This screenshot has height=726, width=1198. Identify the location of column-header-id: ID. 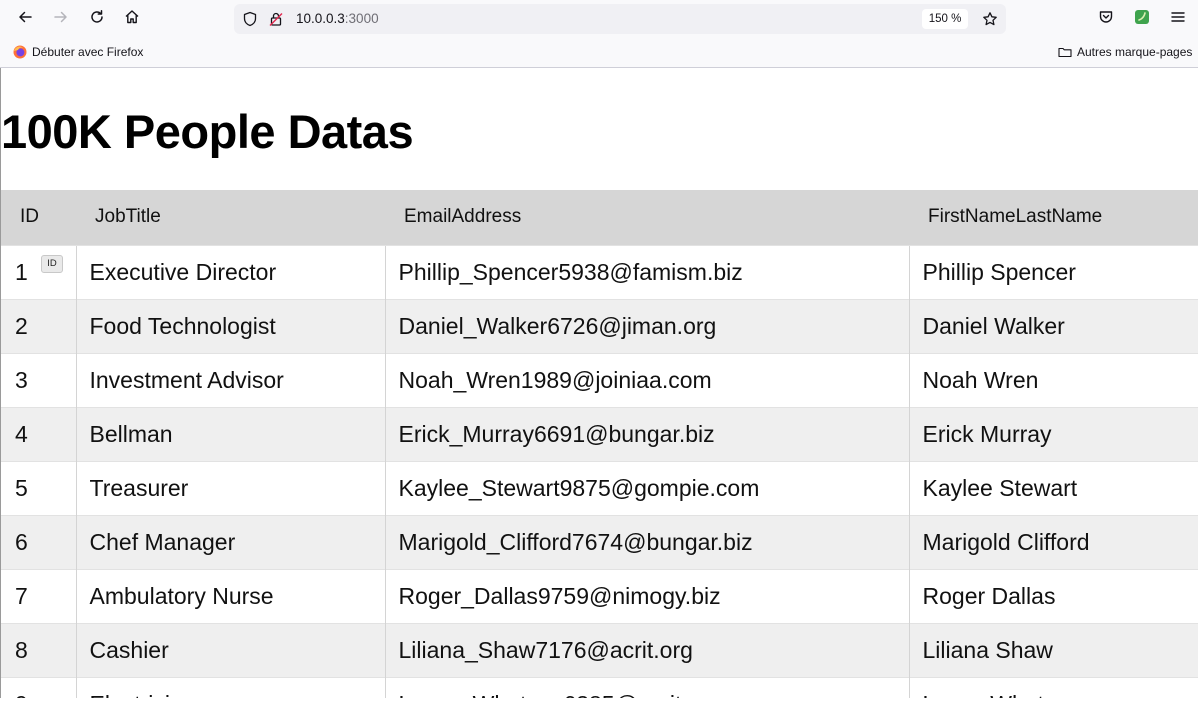
(38, 217).